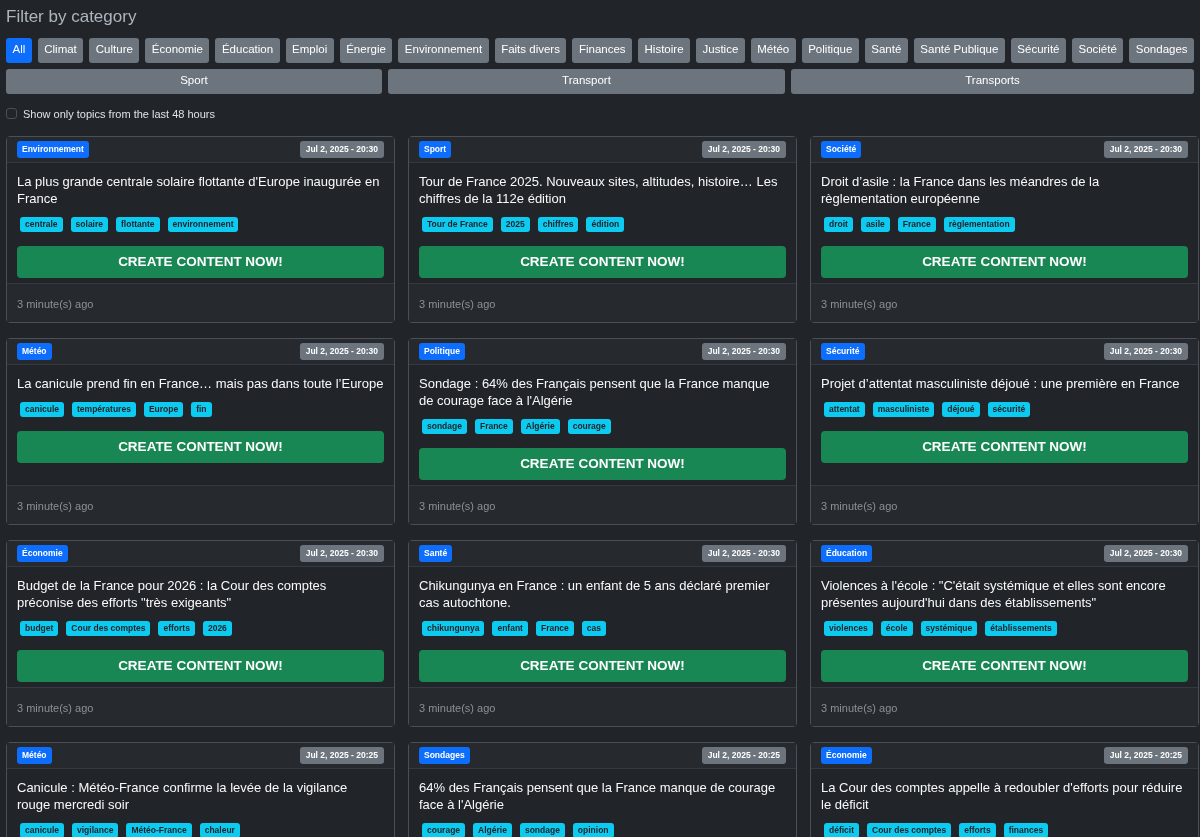 Image resolution: width=1200 pixels, height=837 pixels. Describe the element at coordinates (457, 224) in the screenshot. I see `tag: Tour de France` at that location.